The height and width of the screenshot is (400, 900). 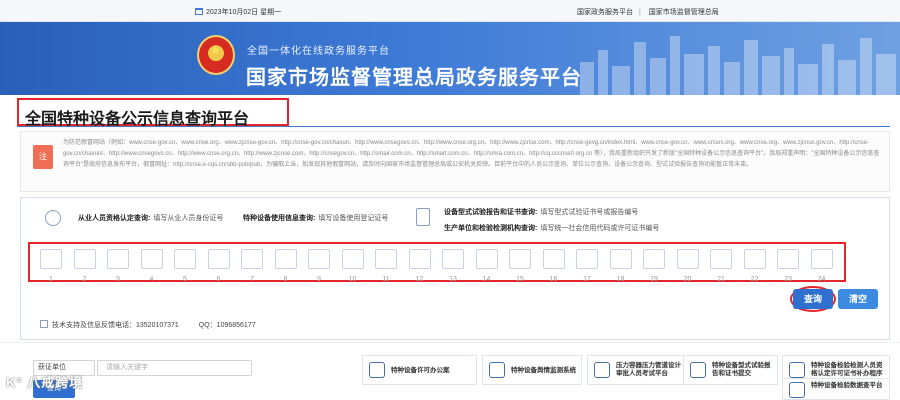 I want to click on code-digit-index: 3, so click(x=118, y=279).